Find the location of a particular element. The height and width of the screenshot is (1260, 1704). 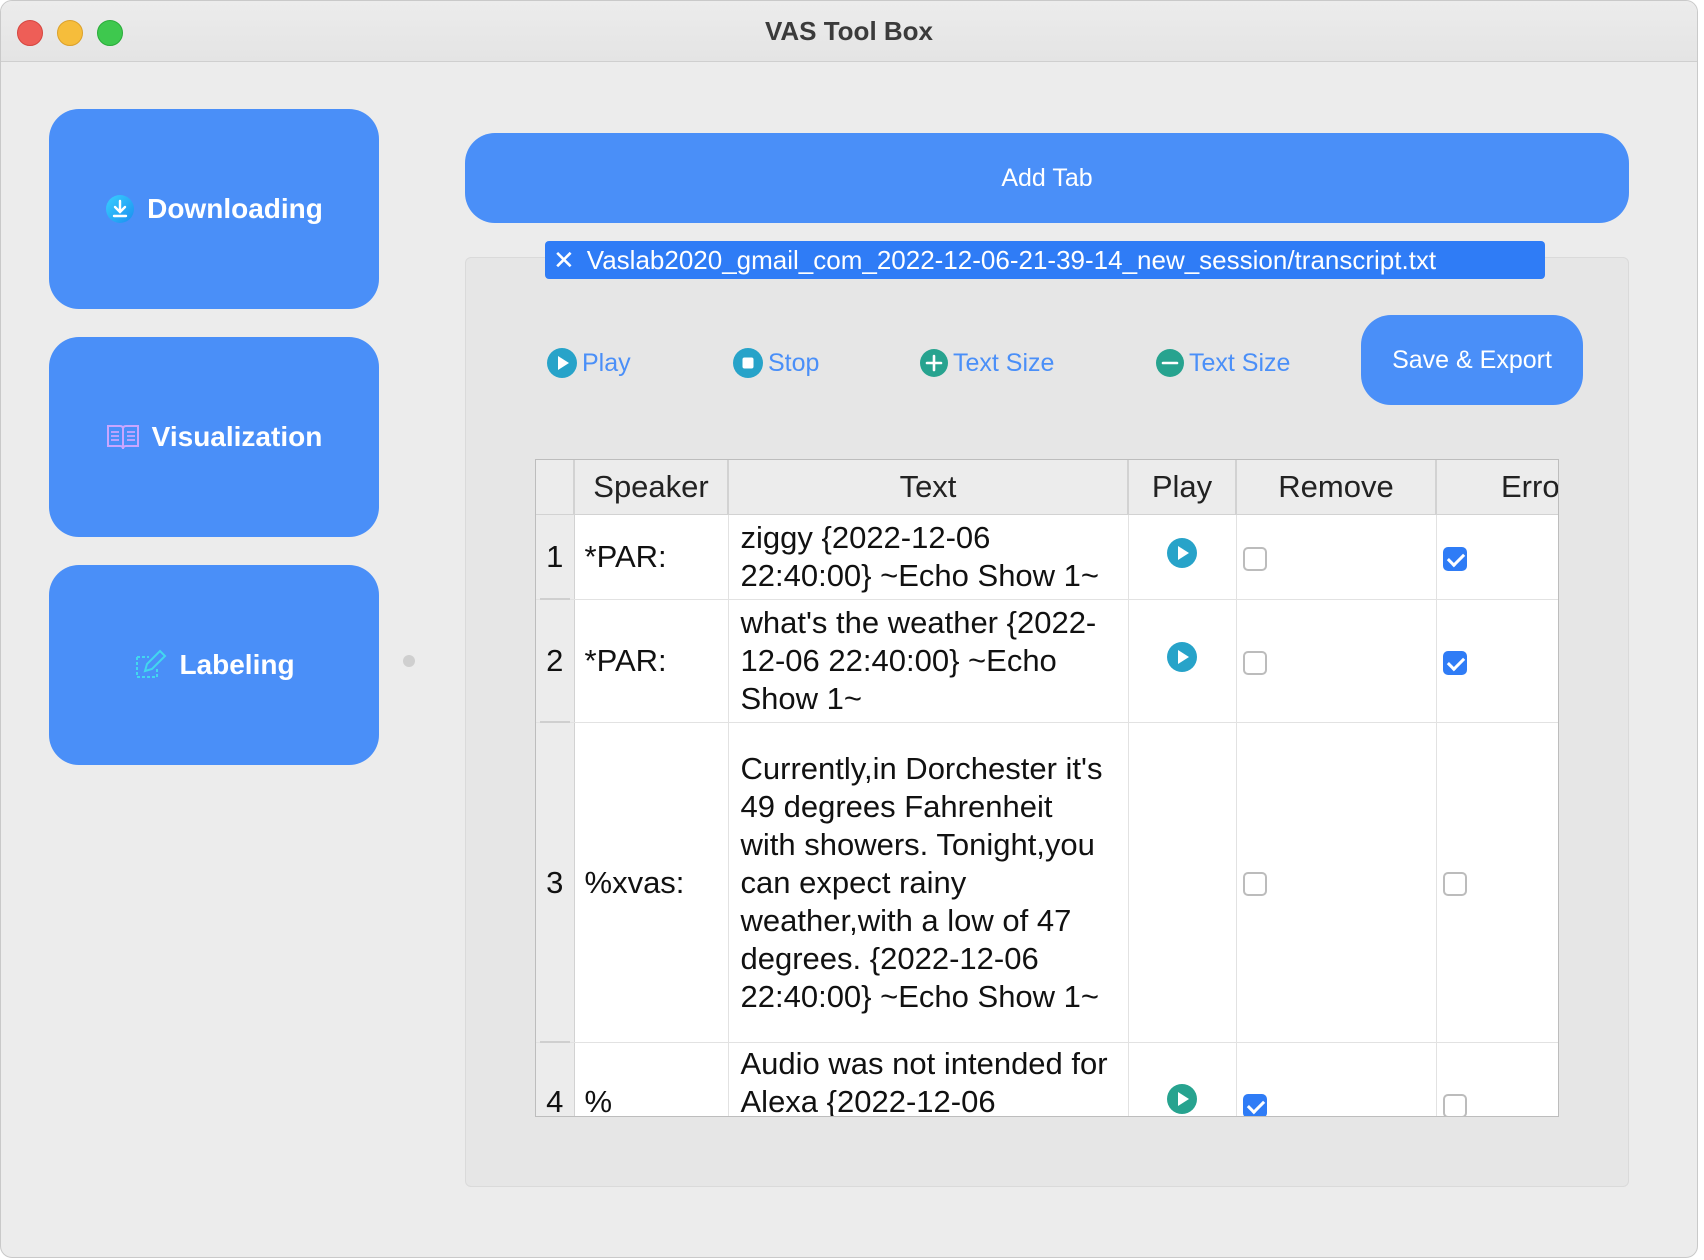

text-size-increase-button: Text Size is located at coordinates (986, 363).